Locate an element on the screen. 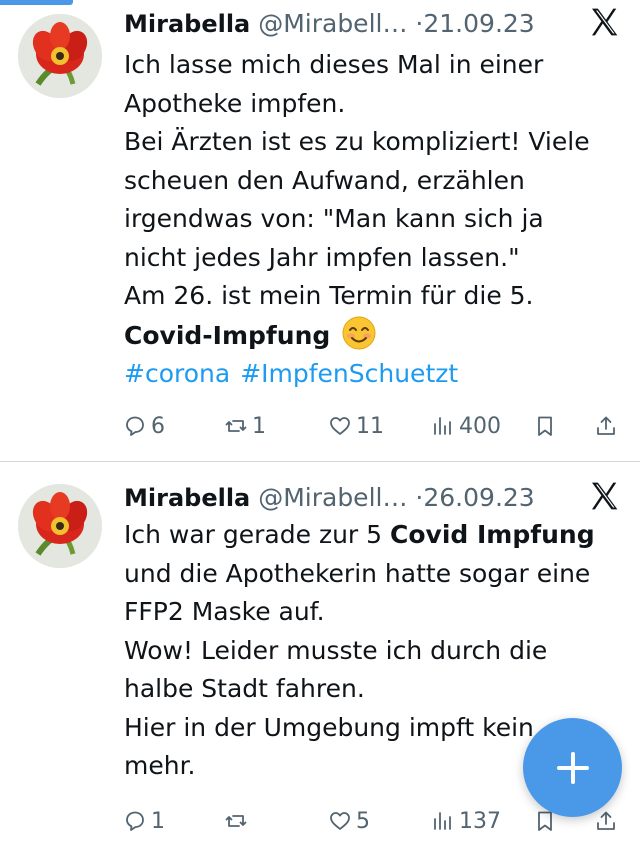 Image resolution: width=640 pixels, height=841 pixels. repost-button: 1 is located at coordinates (245, 426).